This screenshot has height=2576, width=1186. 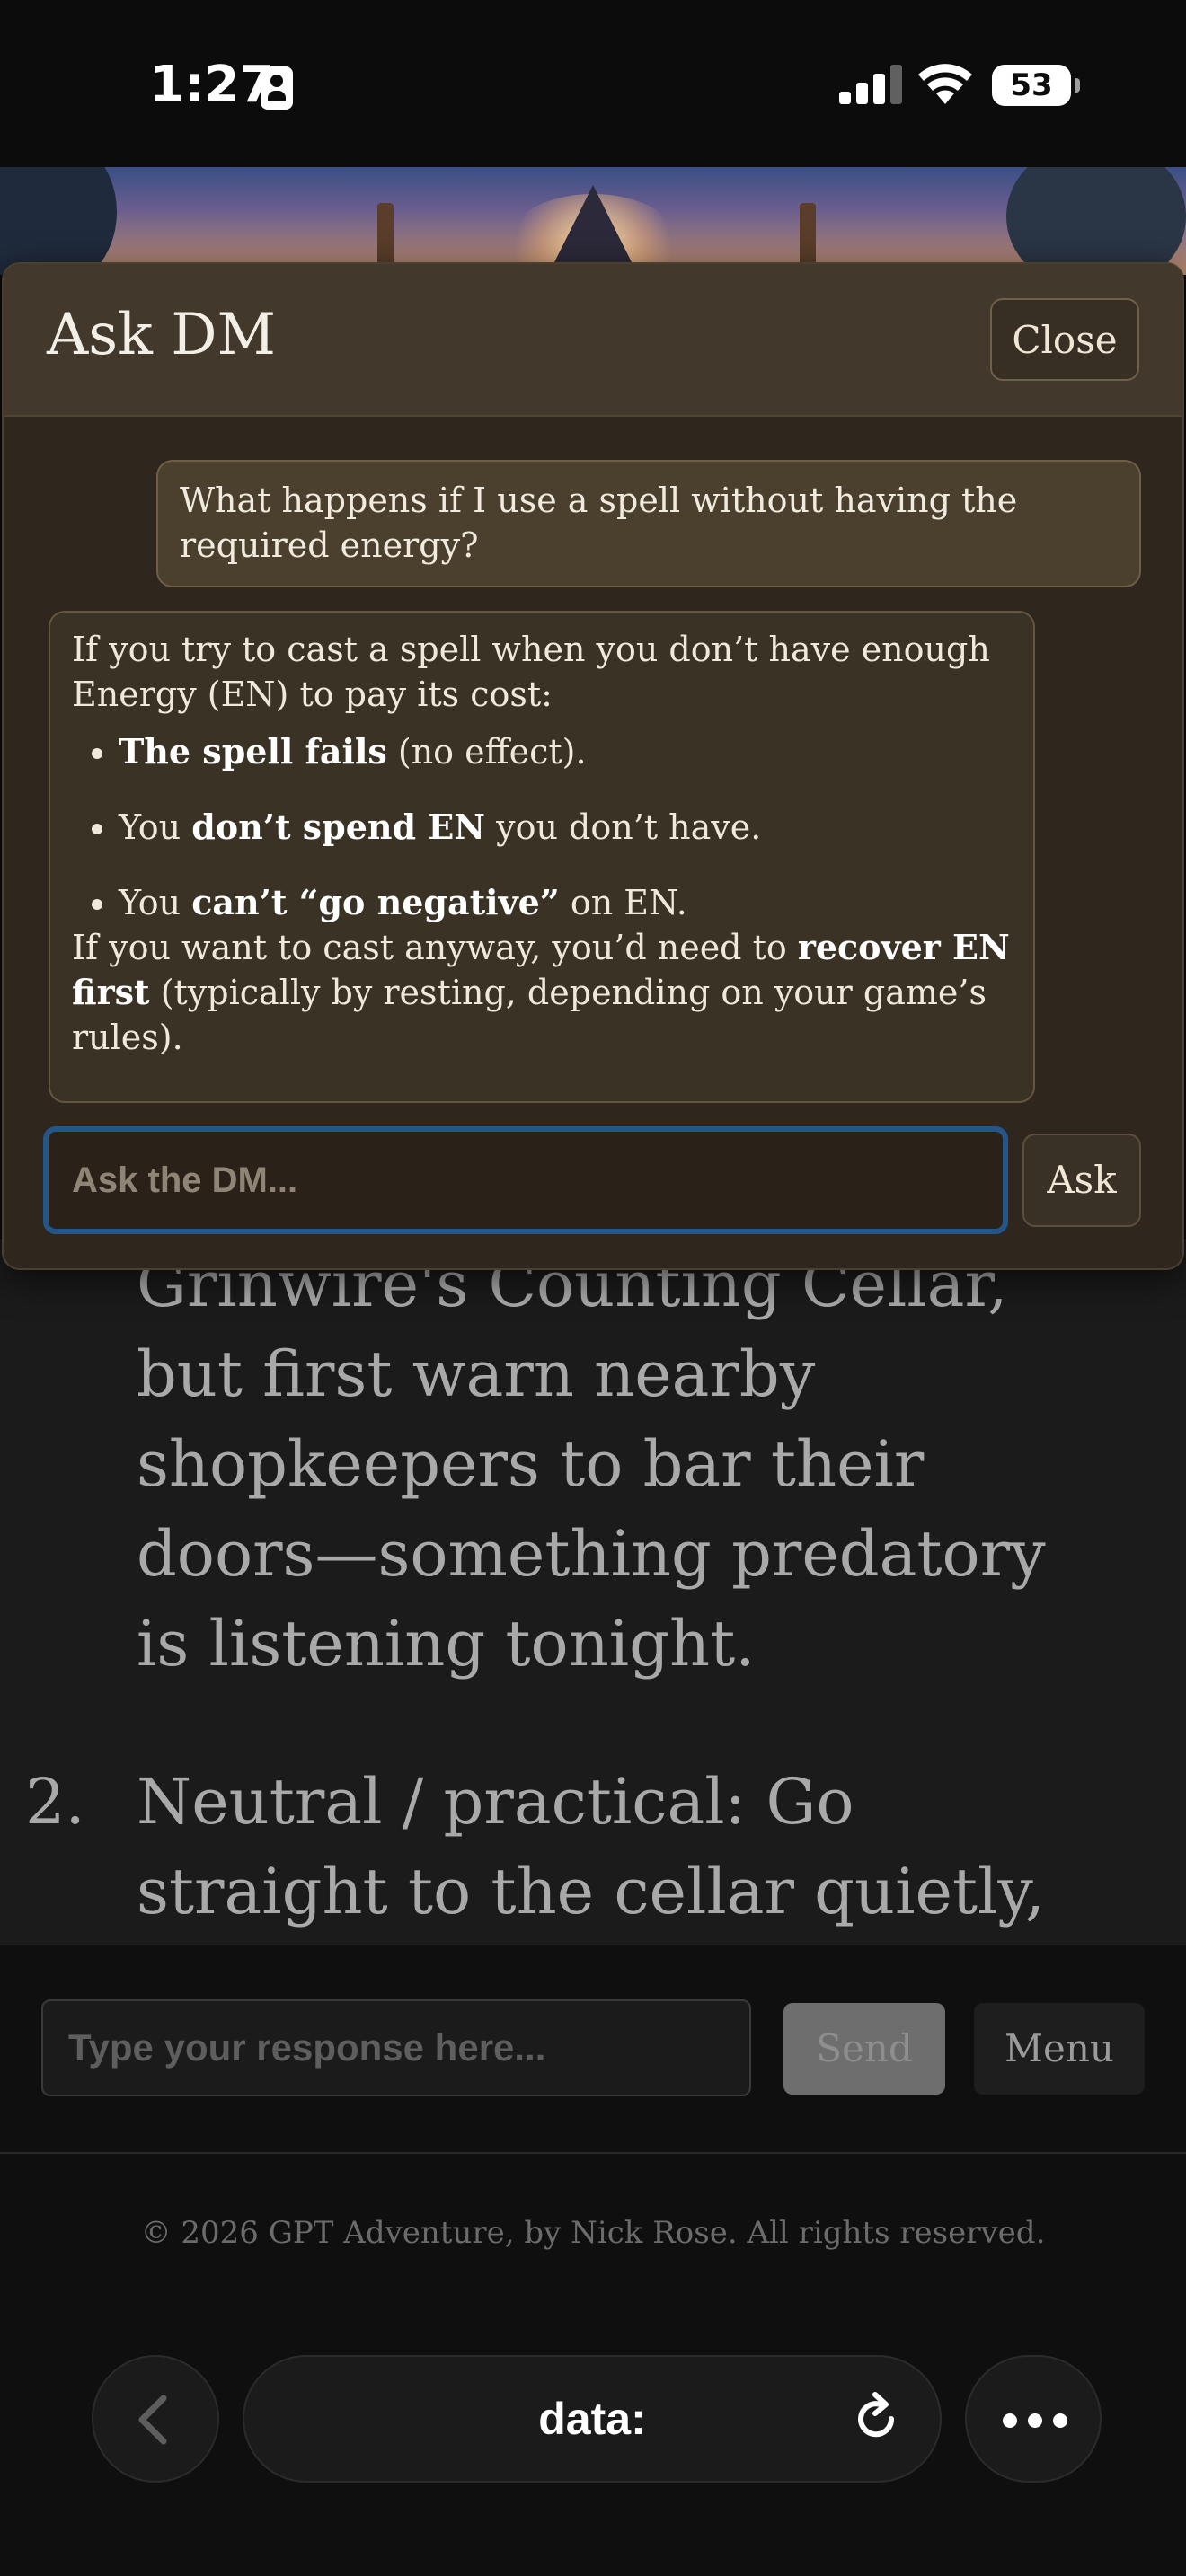 I want to click on chevron-left-icon, so click(x=152, y=2420).